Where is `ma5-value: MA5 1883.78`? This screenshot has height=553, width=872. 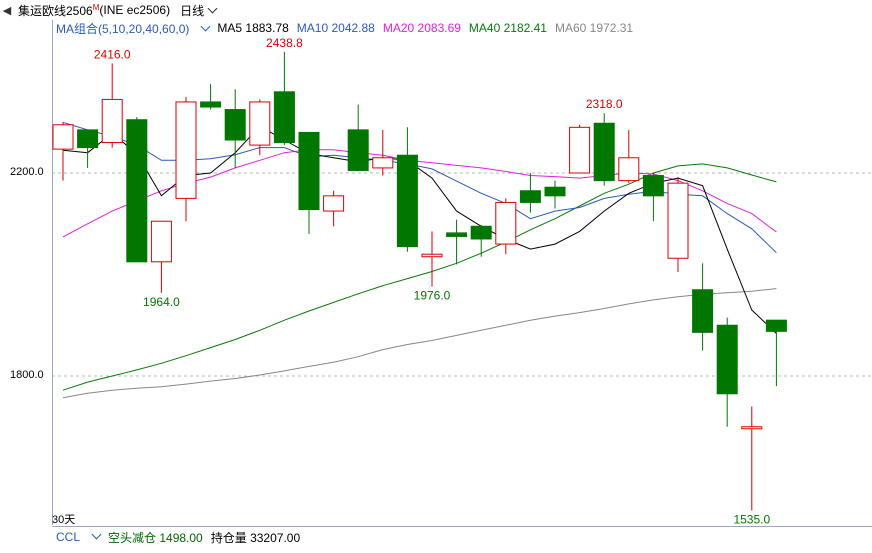 ma5-value: MA5 1883.78 is located at coordinates (253, 28).